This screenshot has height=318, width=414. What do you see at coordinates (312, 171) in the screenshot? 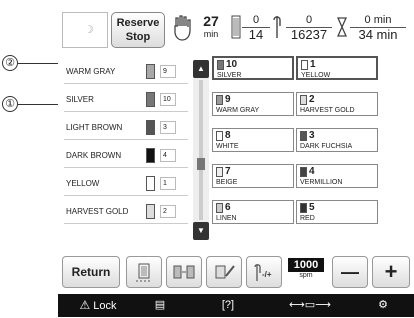
I see `thread-number: 4` at bounding box center [312, 171].